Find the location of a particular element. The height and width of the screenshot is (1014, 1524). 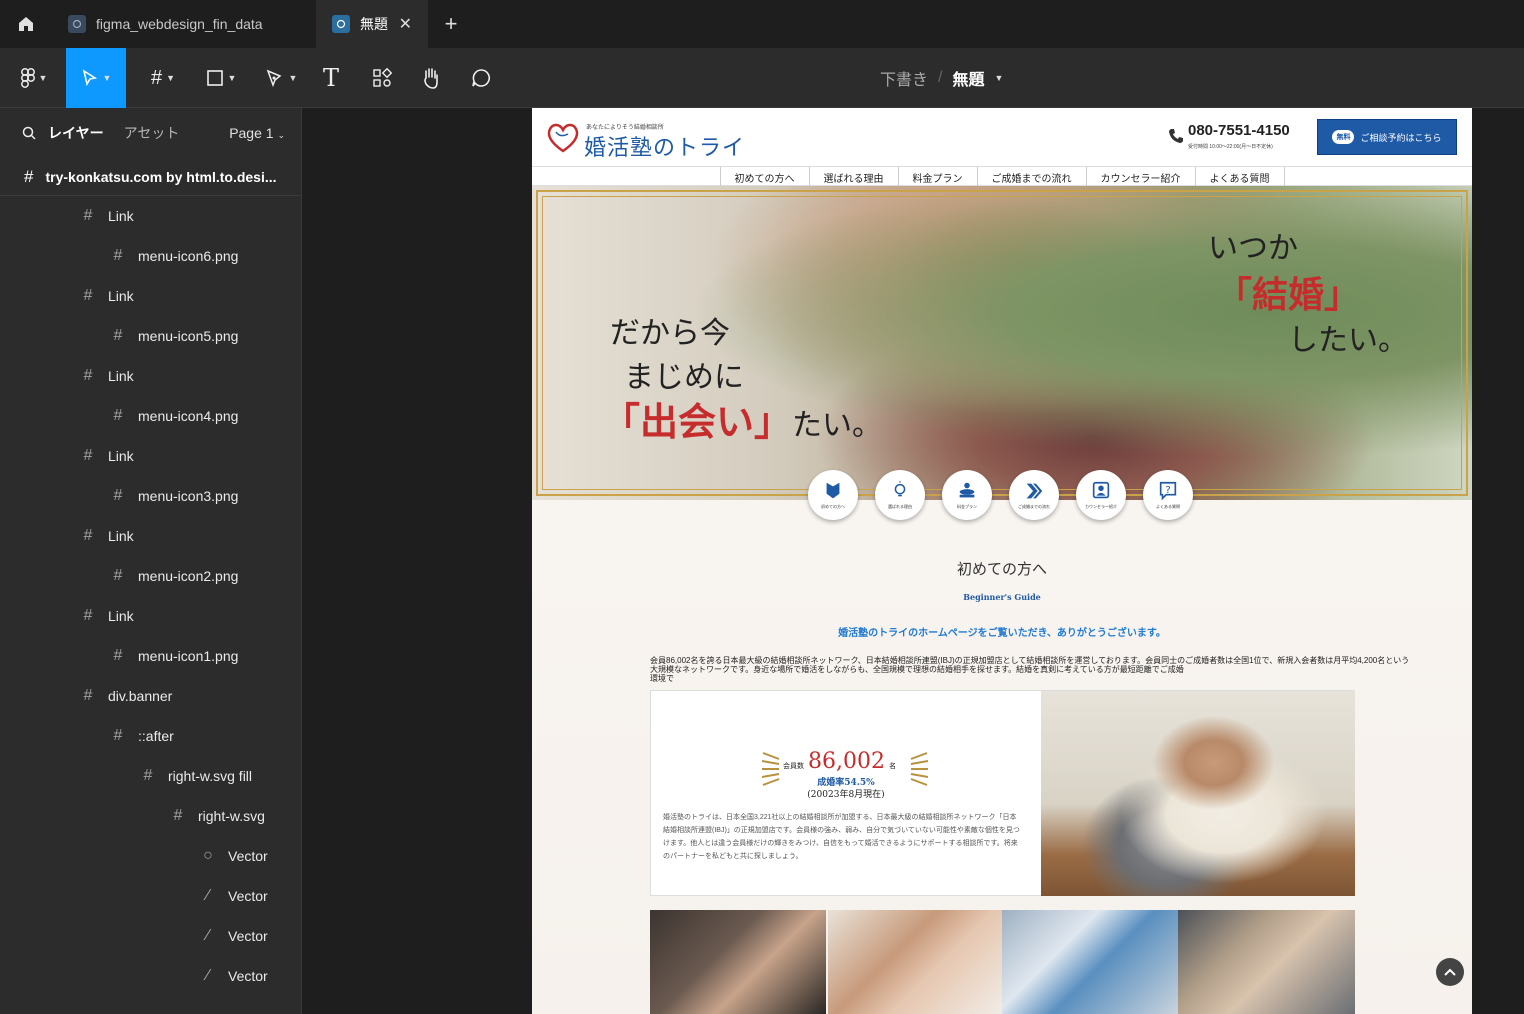

menu-icon-link: ご成婚までの流れ is located at coordinates (1034, 495).